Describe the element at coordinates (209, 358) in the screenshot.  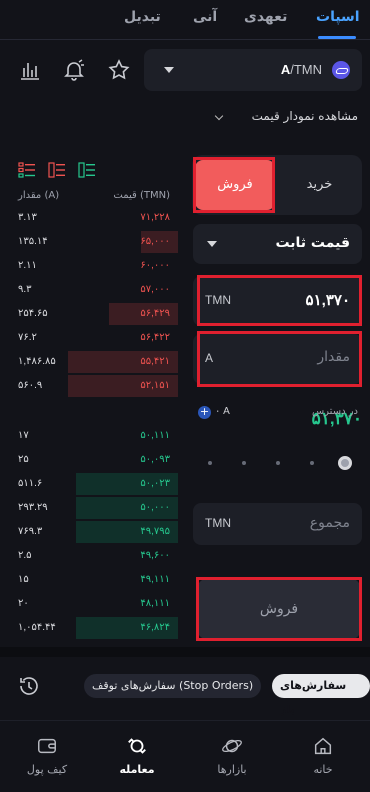
I see `amount-unit: A` at that location.